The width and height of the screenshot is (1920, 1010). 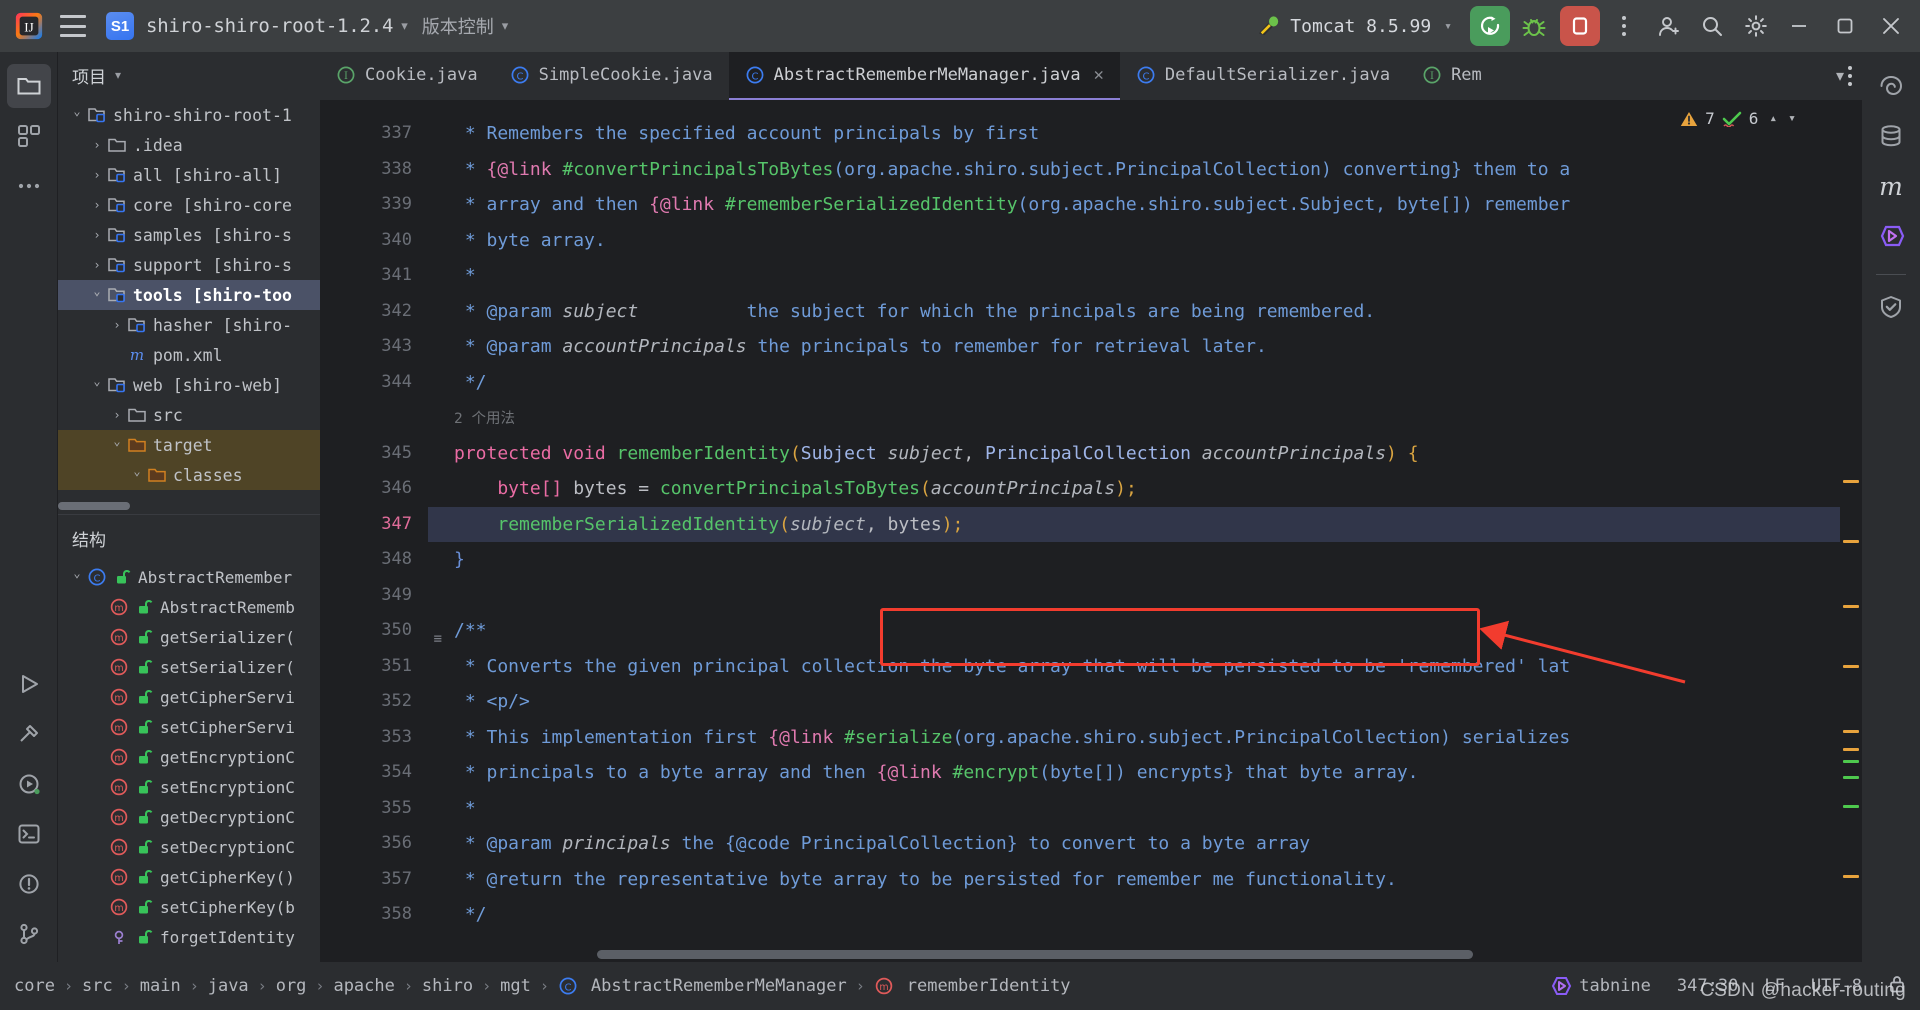 I want to click on more-options-button, so click(x=1624, y=26).